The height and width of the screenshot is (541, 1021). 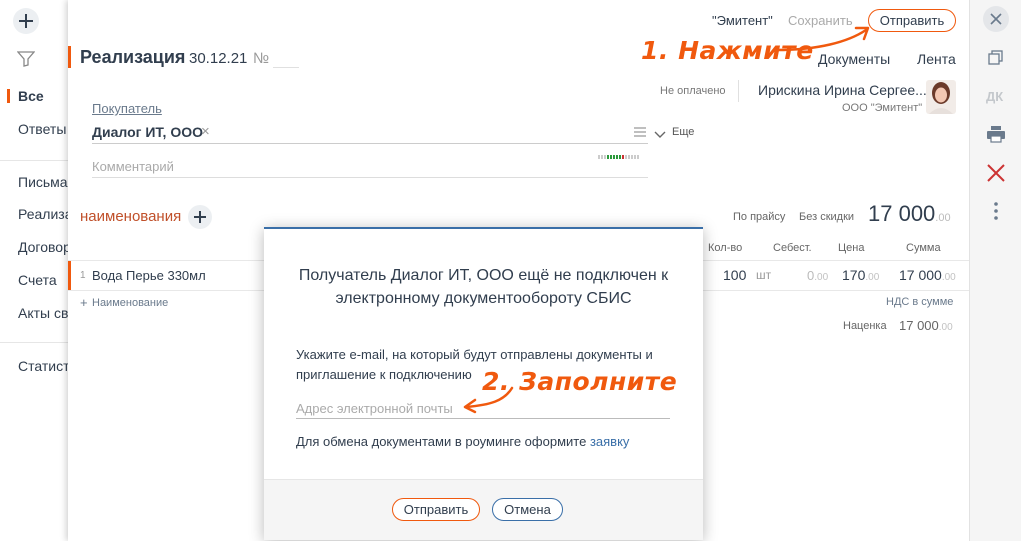 What do you see at coordinates (738, 91) in the screenshot?
I see `vertical-divider` at bounding box center [738, 91].